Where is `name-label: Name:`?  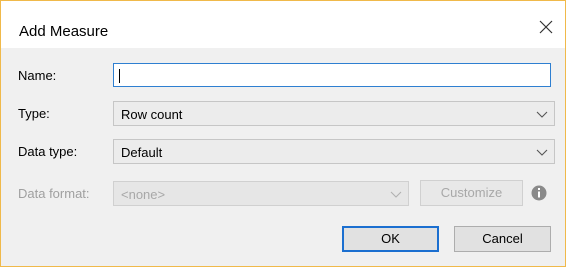 name-label: Name: is located at coordinates (37, 75).